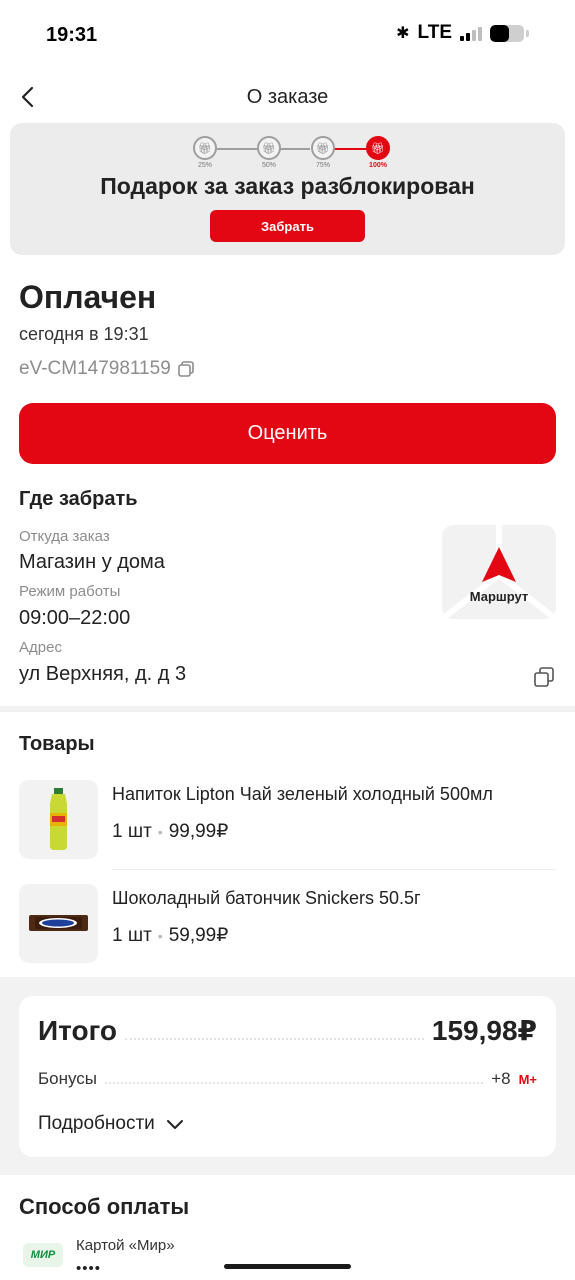 The height and width of the screenshot is (1280, 575). What do you see at coordinates (287, 709) in the screenshot?
I see `section-divider` at bounding box center [287, 709].